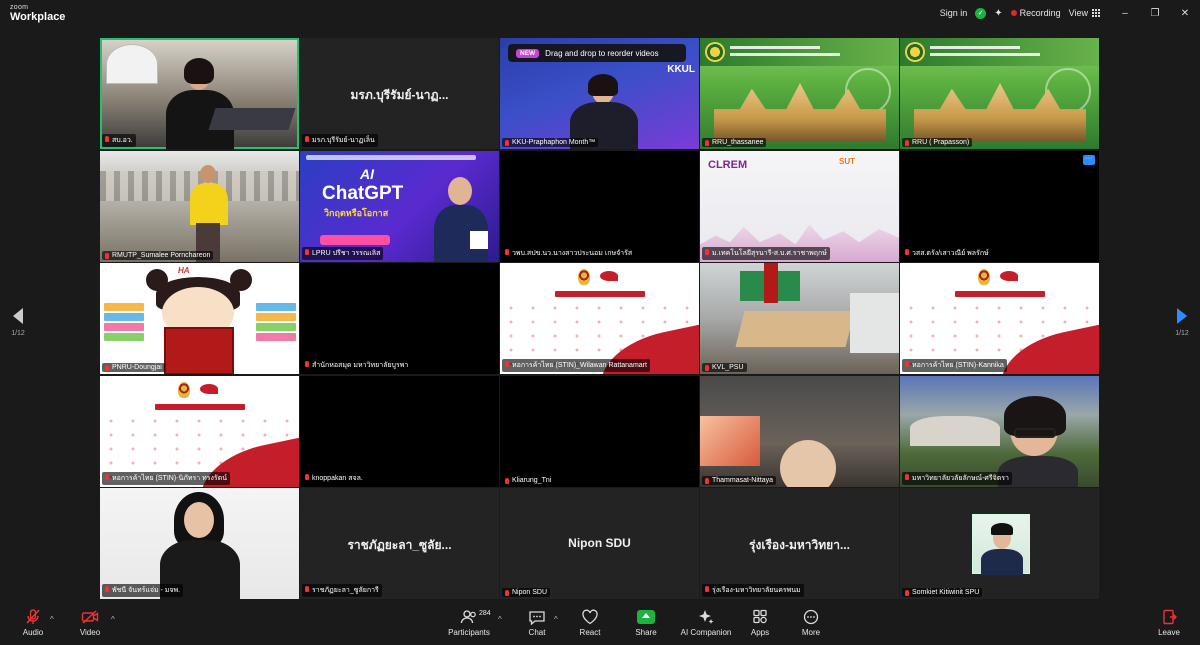 This screenshot has height=645, width=1200. What do you see at coordinates (199, 206) in the screenshot?
I see `video-tile: RMUTP_Sumalee Pornchareon` at bounding box center [199, 206].